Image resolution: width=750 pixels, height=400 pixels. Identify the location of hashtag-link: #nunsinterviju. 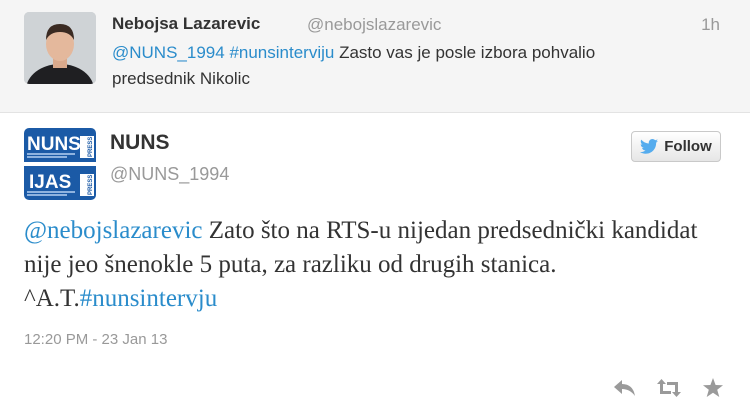
(281, 52).